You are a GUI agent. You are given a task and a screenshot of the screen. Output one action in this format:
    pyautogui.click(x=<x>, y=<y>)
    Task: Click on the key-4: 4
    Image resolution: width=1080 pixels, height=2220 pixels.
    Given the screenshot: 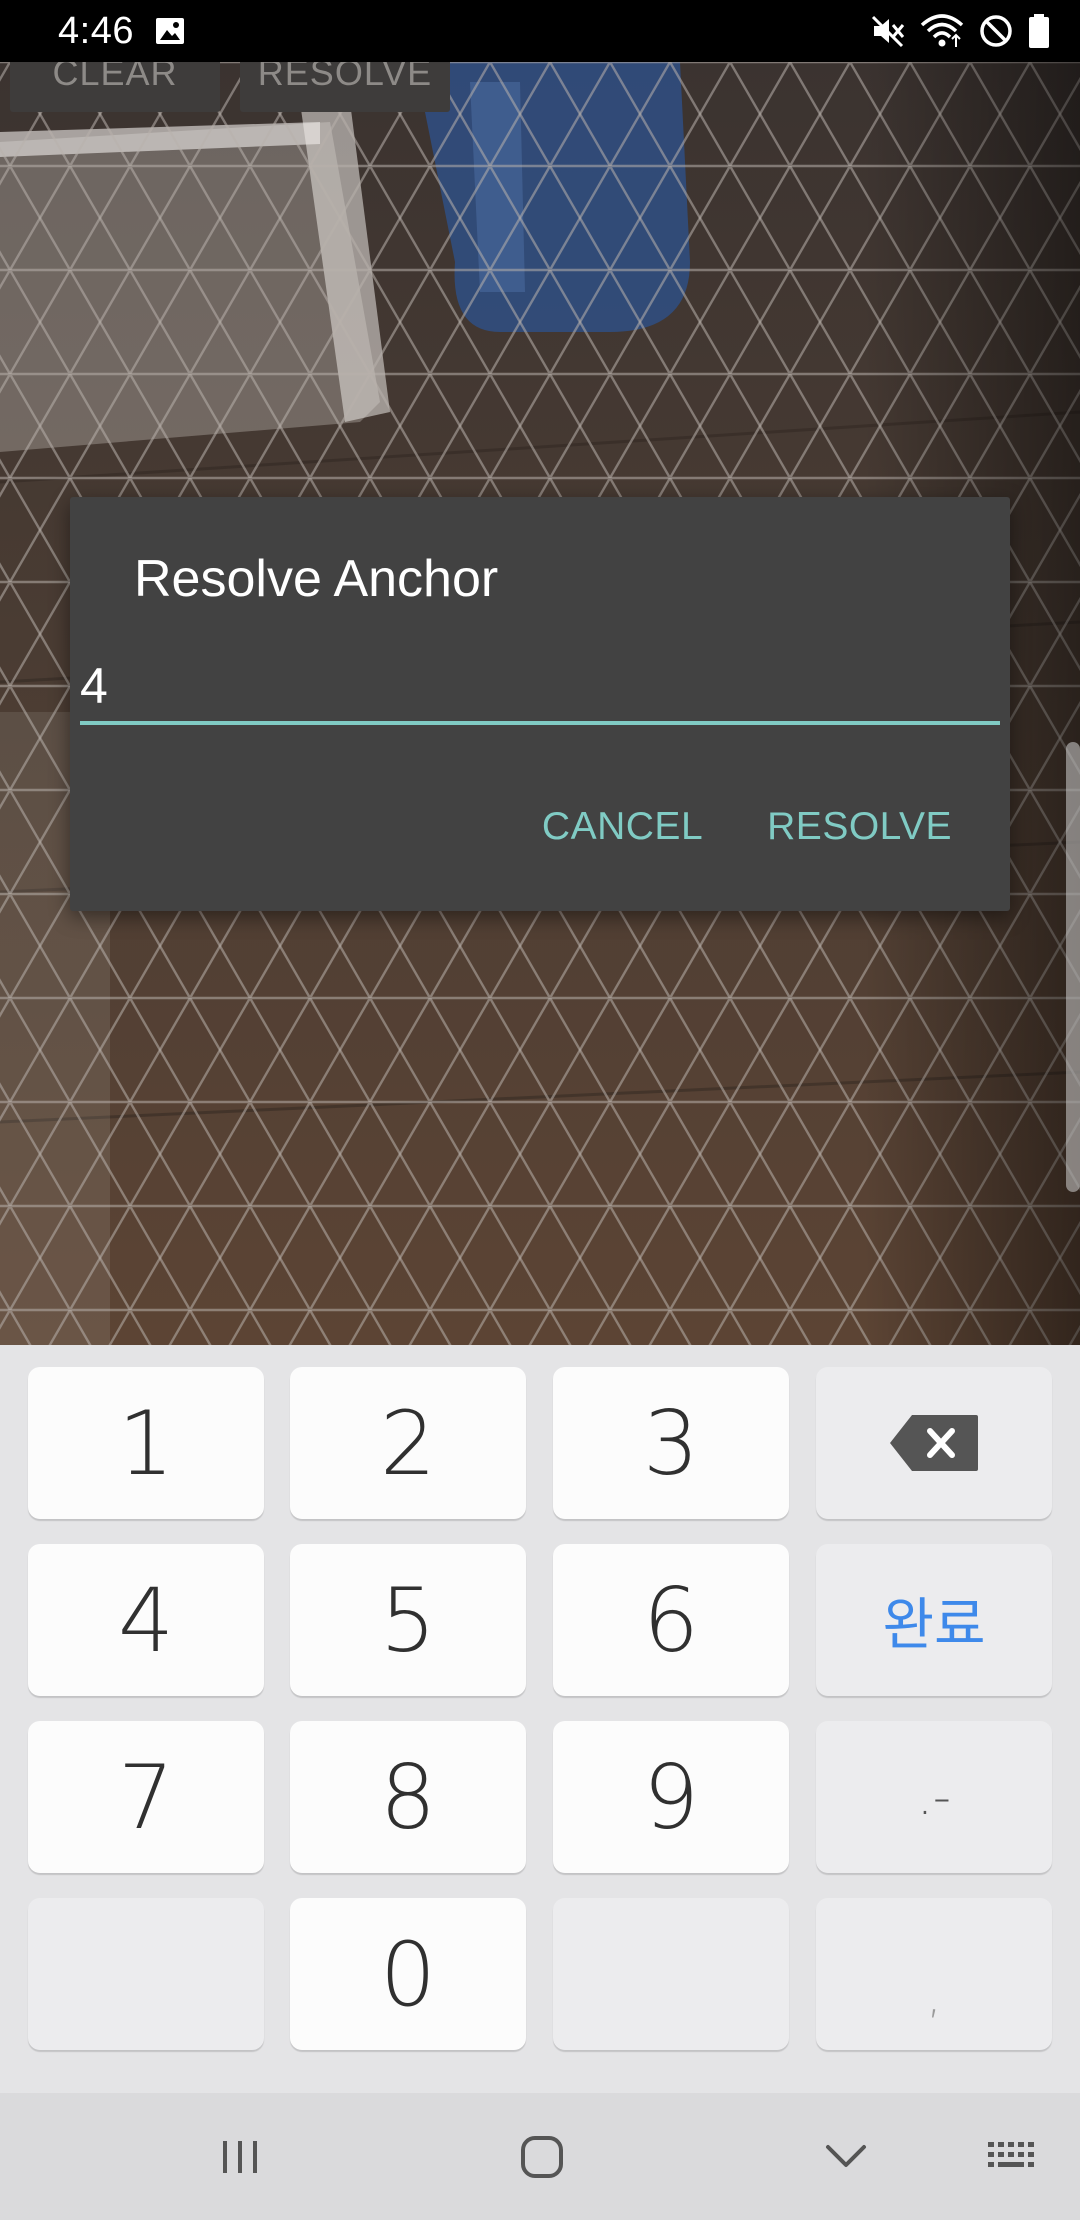 What is the action you would take?
    pyautogui.click(x=146, y=1620)
    